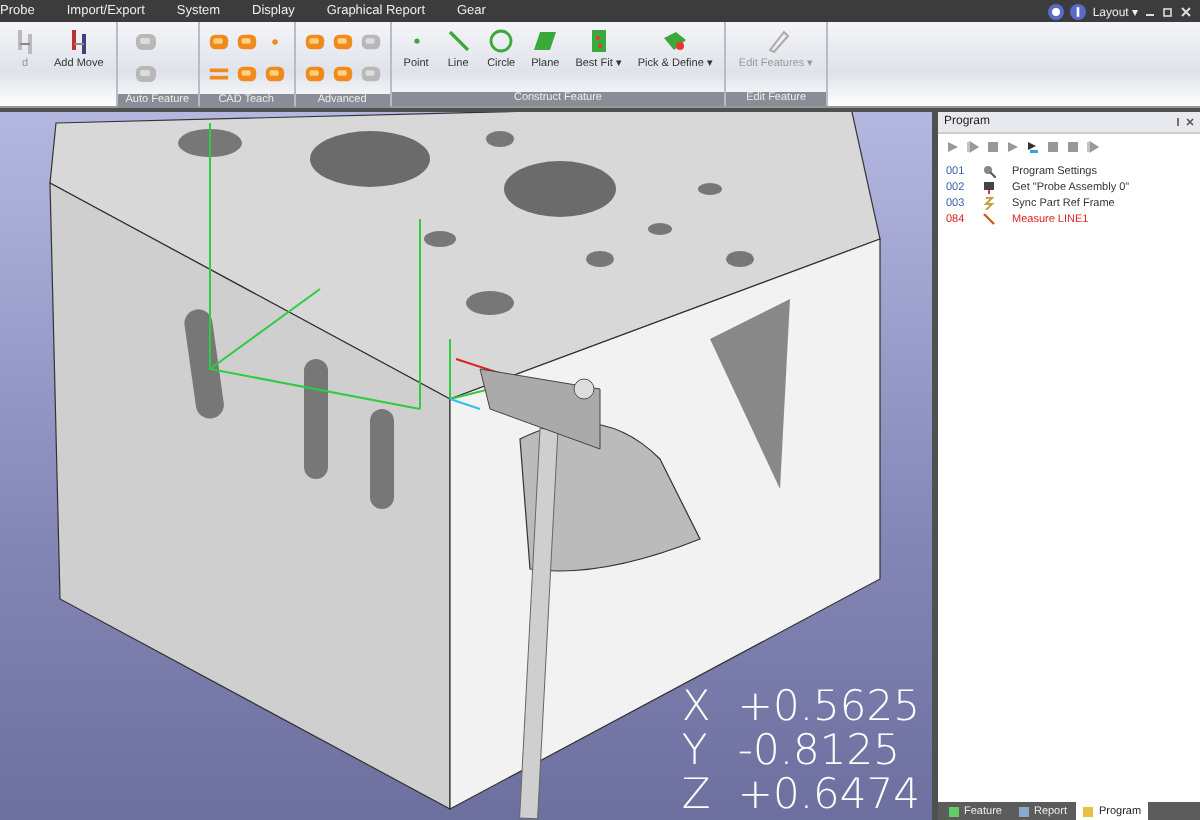 This screenshot has width=1200, height=820. What do you see at coordinates (989, 203) in the screenshot?
I see `sync-icon` at bounding box center [989, 203].